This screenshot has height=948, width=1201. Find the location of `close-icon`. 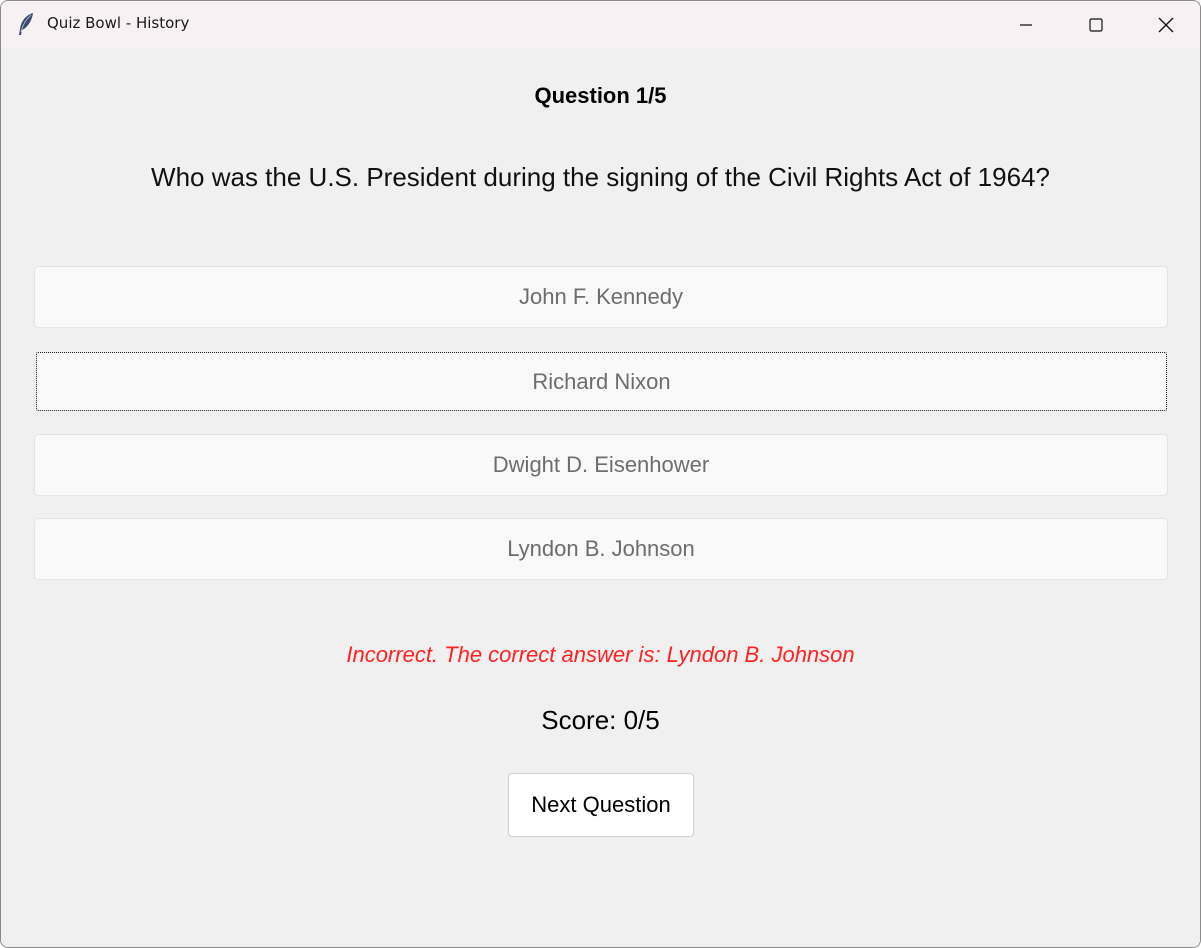

close-icon is located at coordinates (1166, 25).